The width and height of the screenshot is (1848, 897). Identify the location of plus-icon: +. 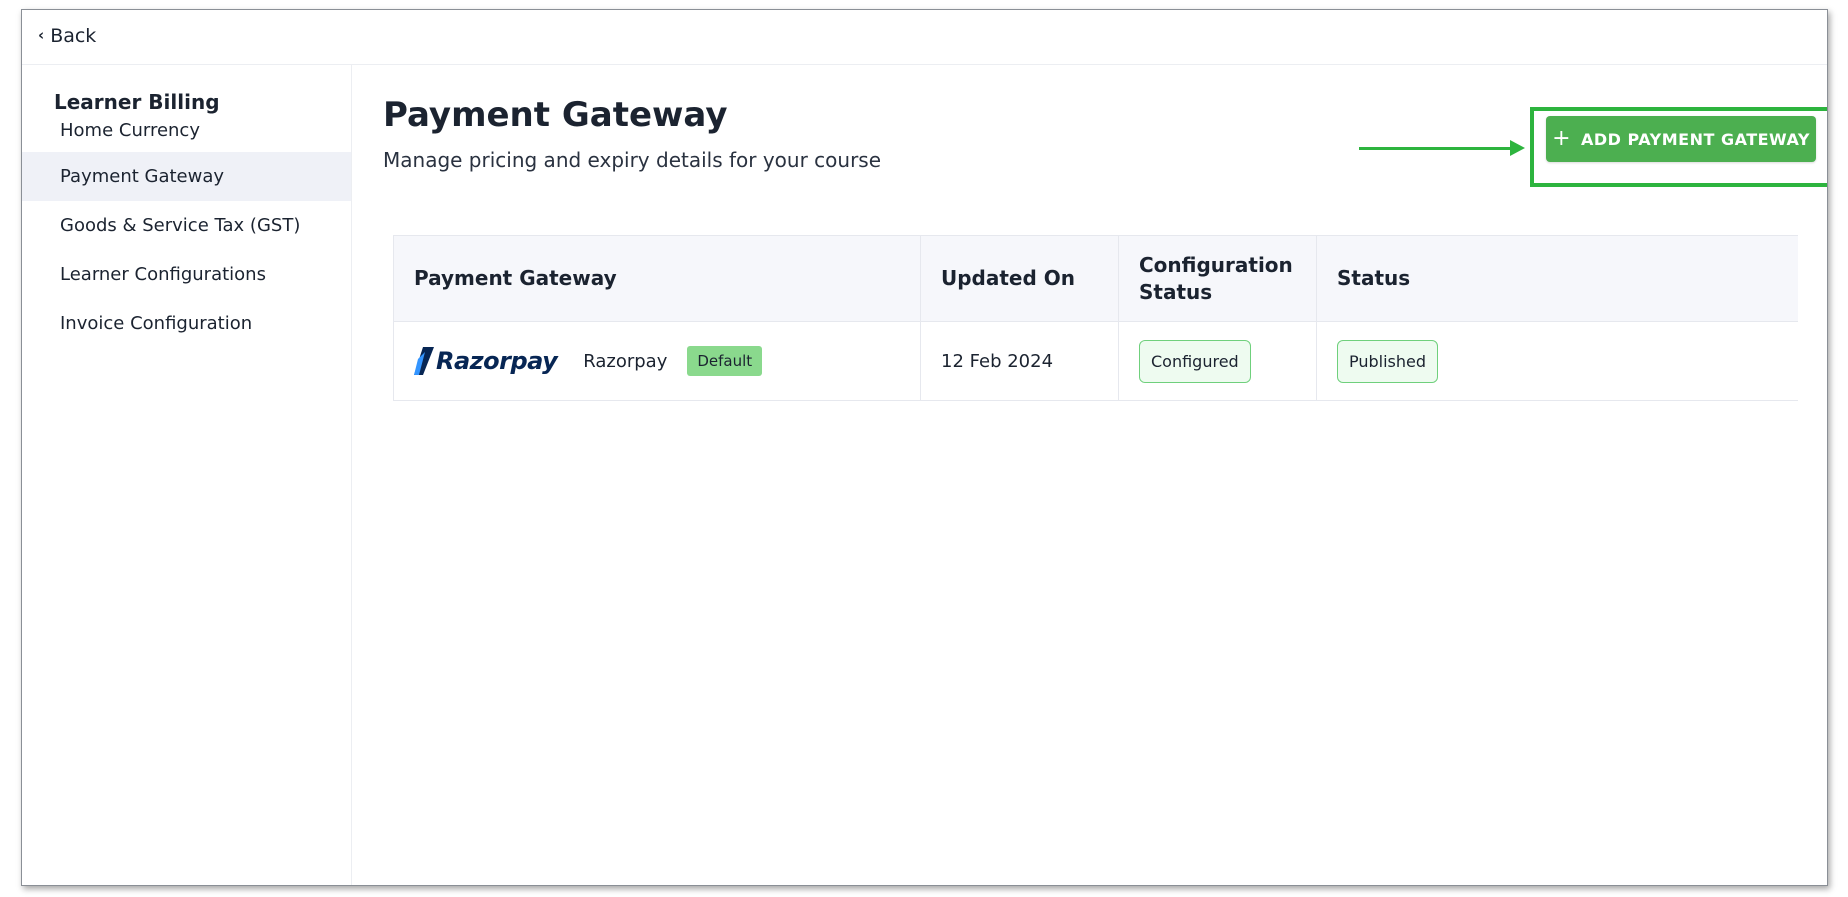
(1561, 138).